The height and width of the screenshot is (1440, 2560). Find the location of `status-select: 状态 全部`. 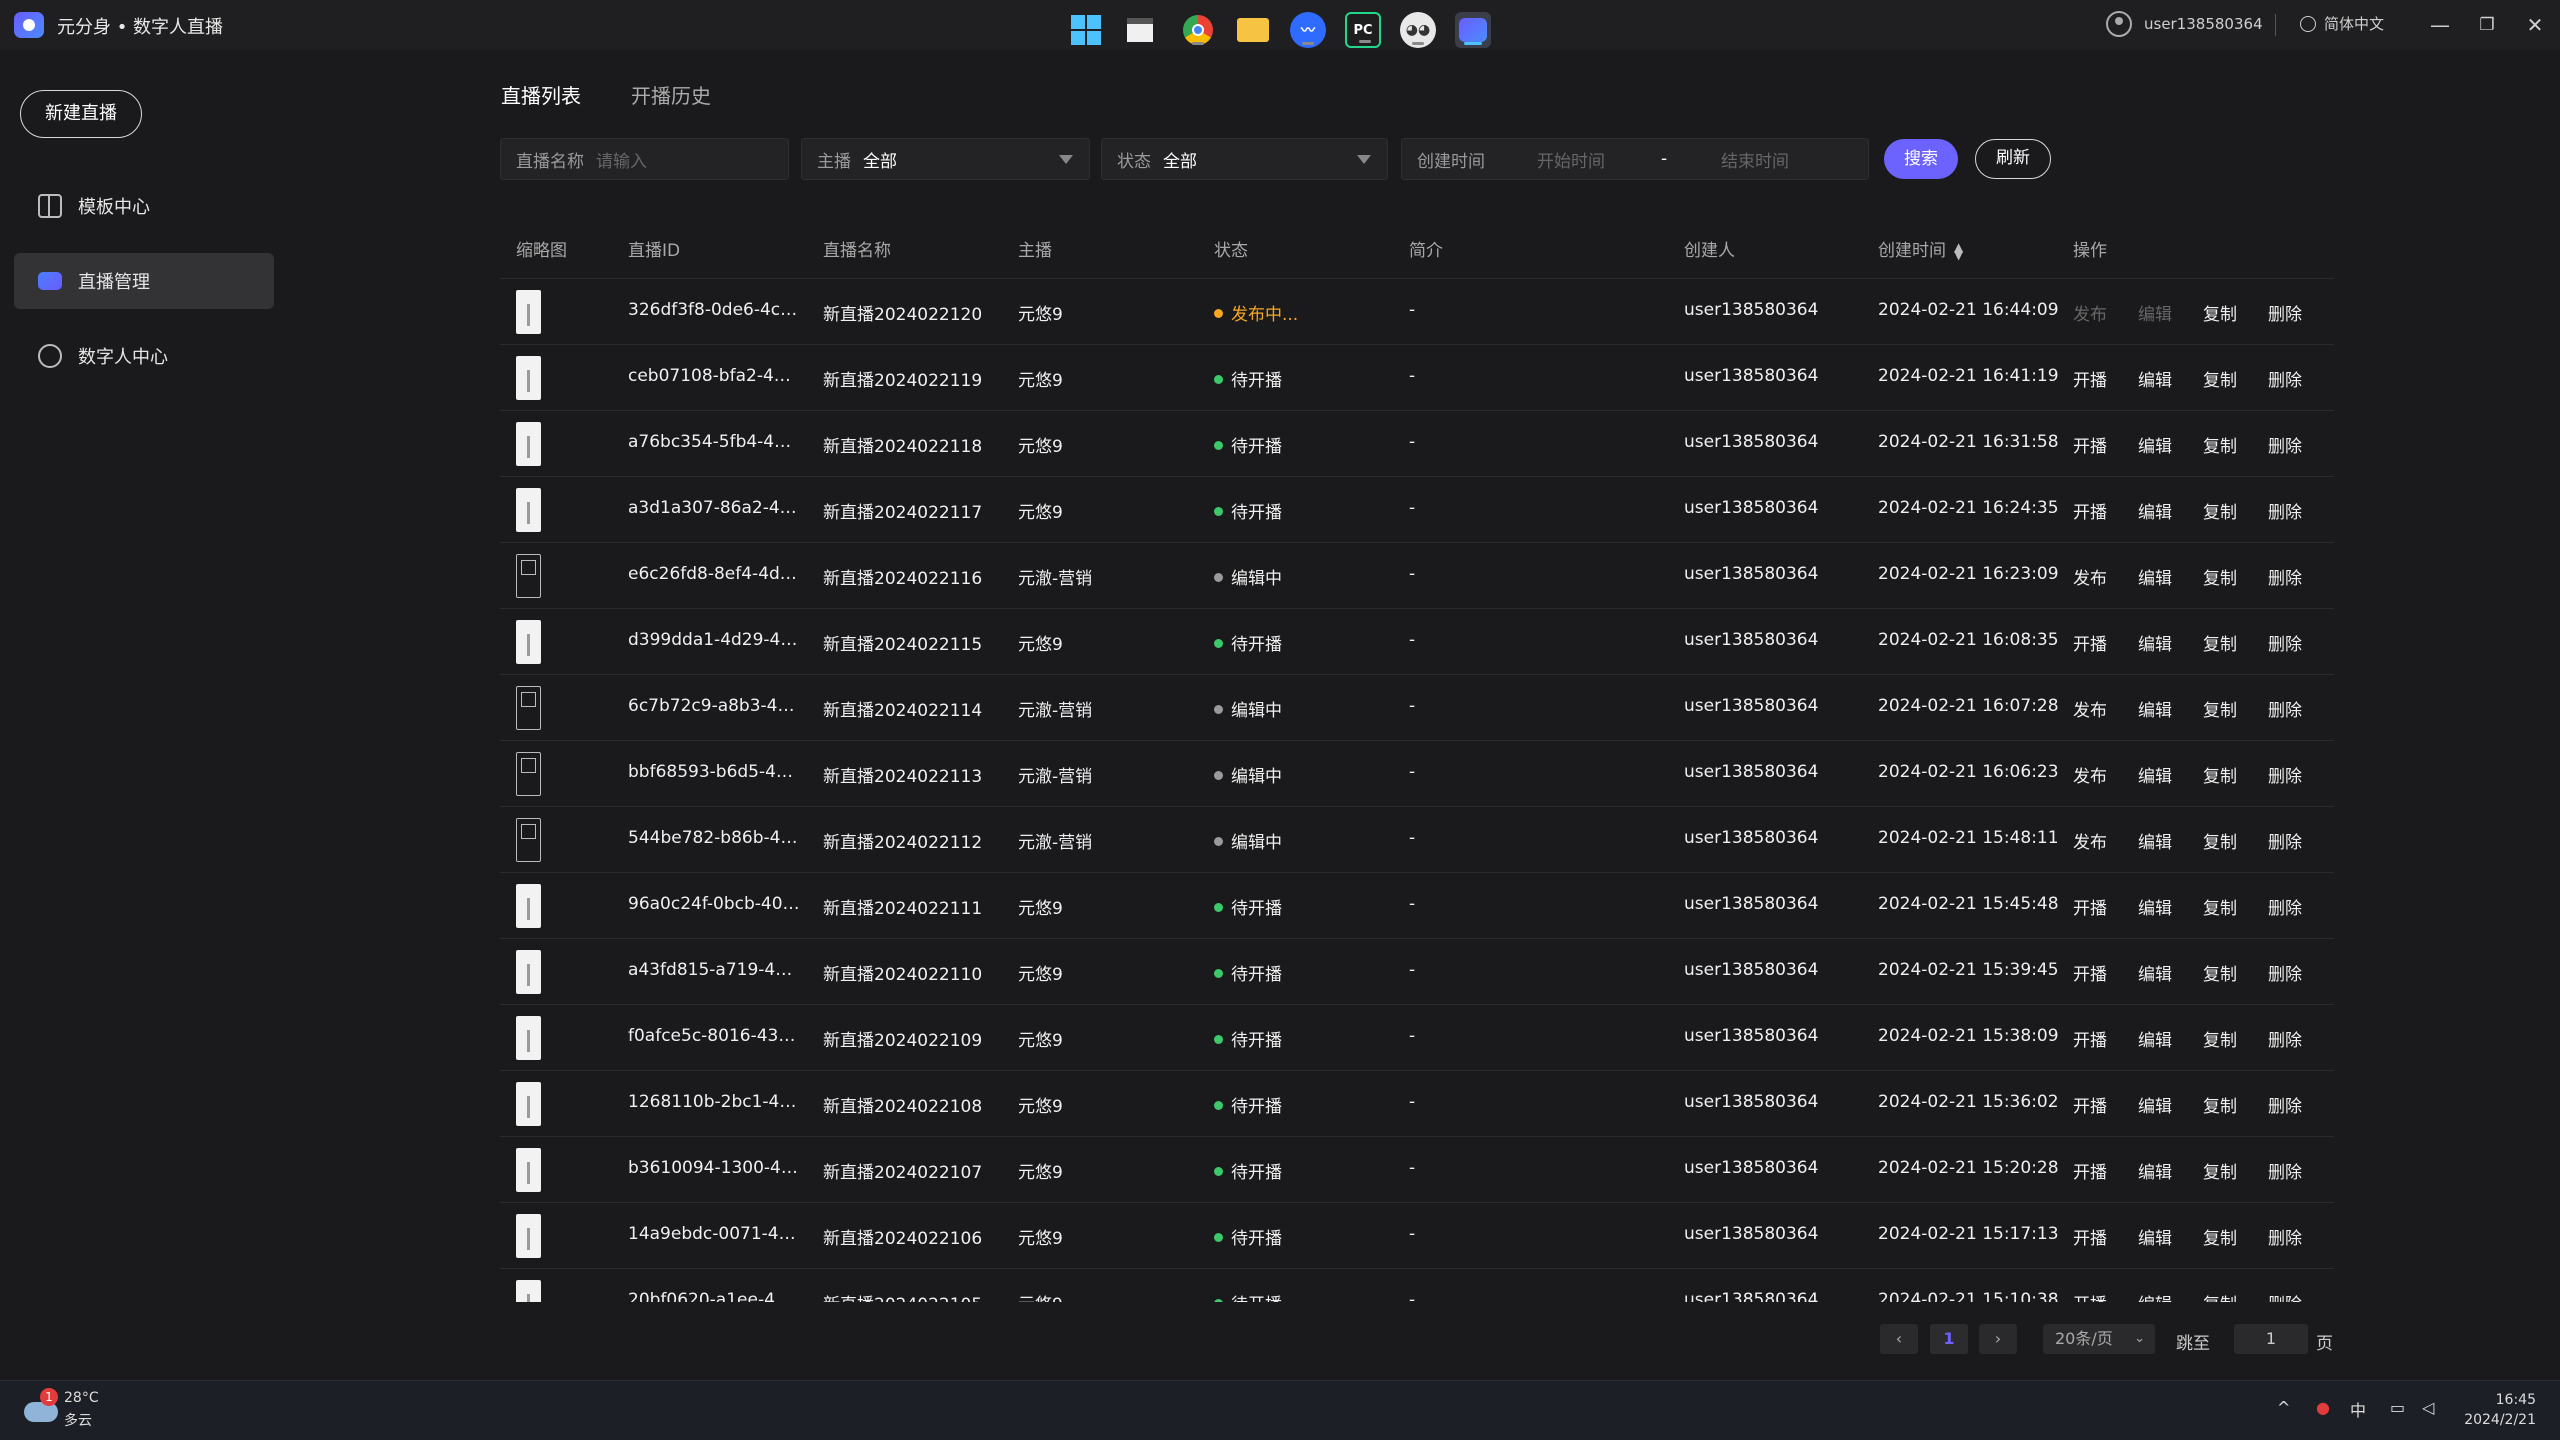

status-select: 状态 全部 is located at coordinates (1244, 159).